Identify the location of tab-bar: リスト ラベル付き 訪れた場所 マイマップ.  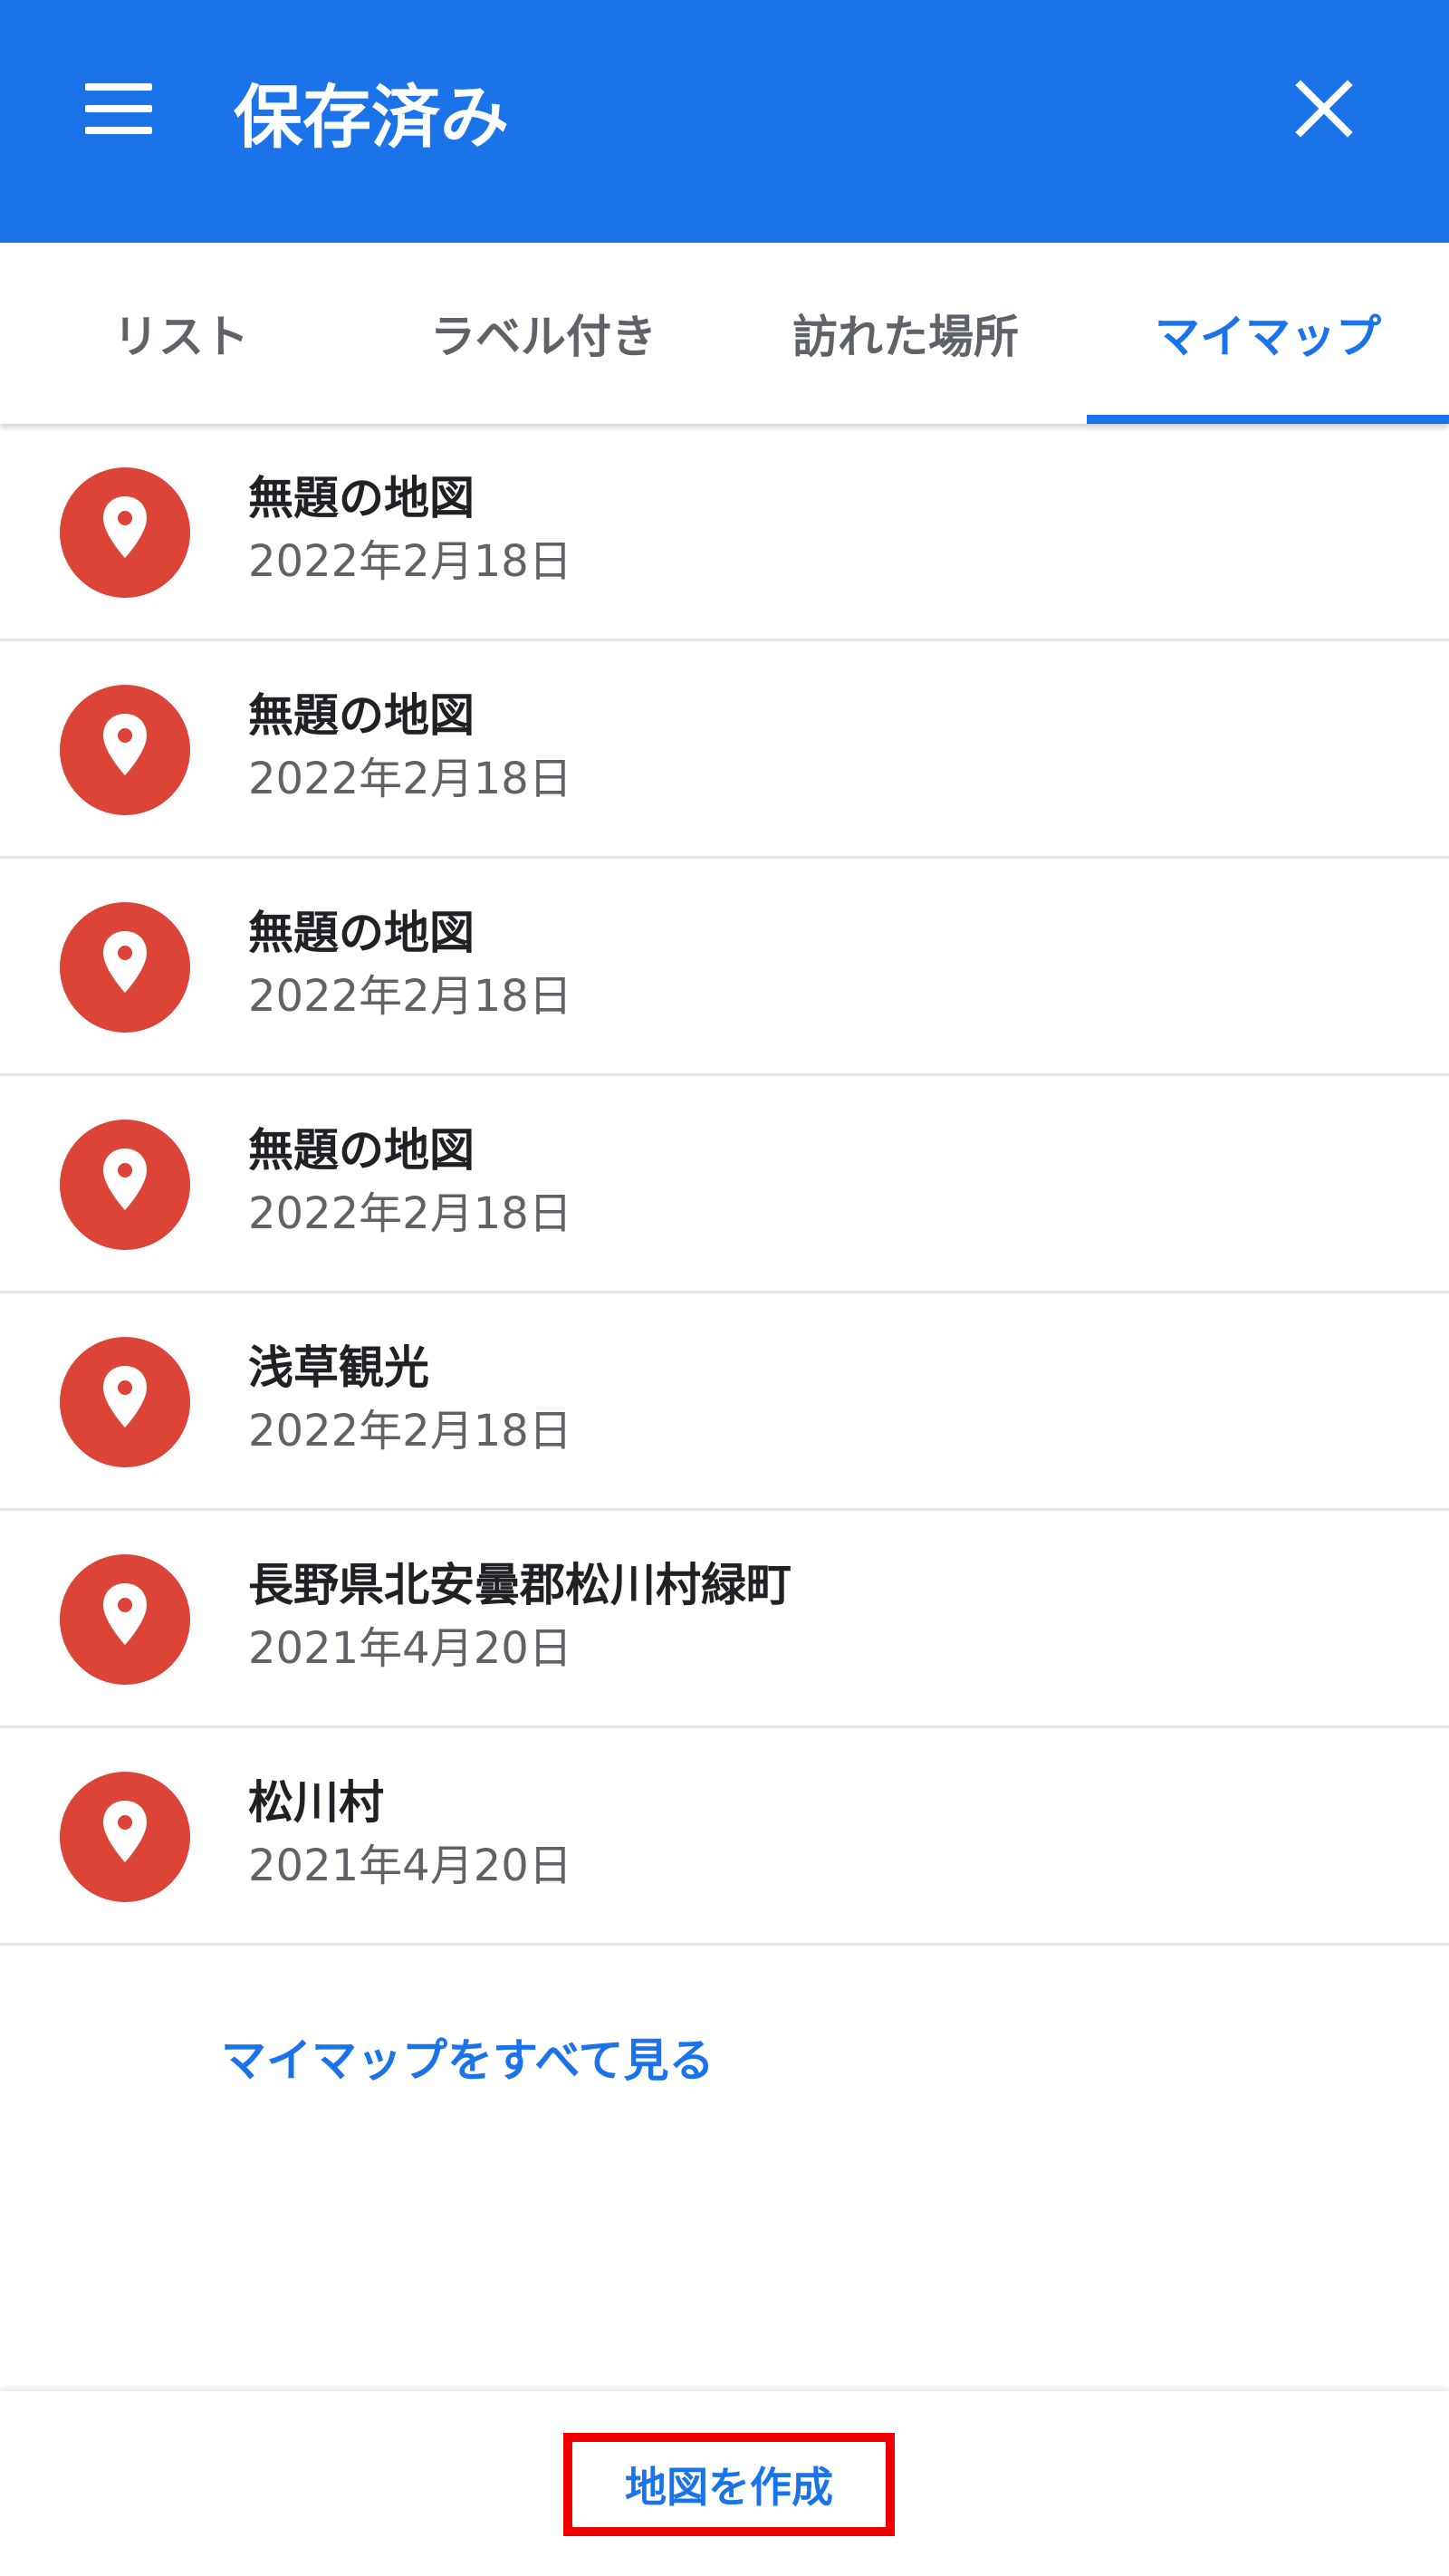
(724, 333).